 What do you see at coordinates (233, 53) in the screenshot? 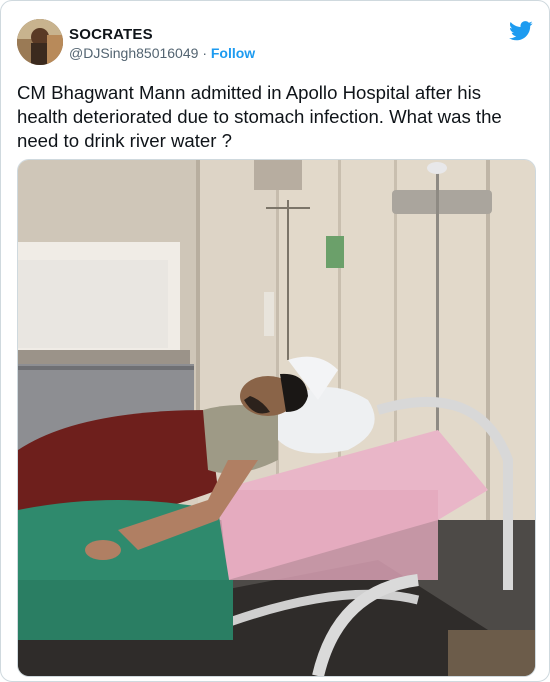
I see `follow-button: Follow` at bounding box center [233, 53].